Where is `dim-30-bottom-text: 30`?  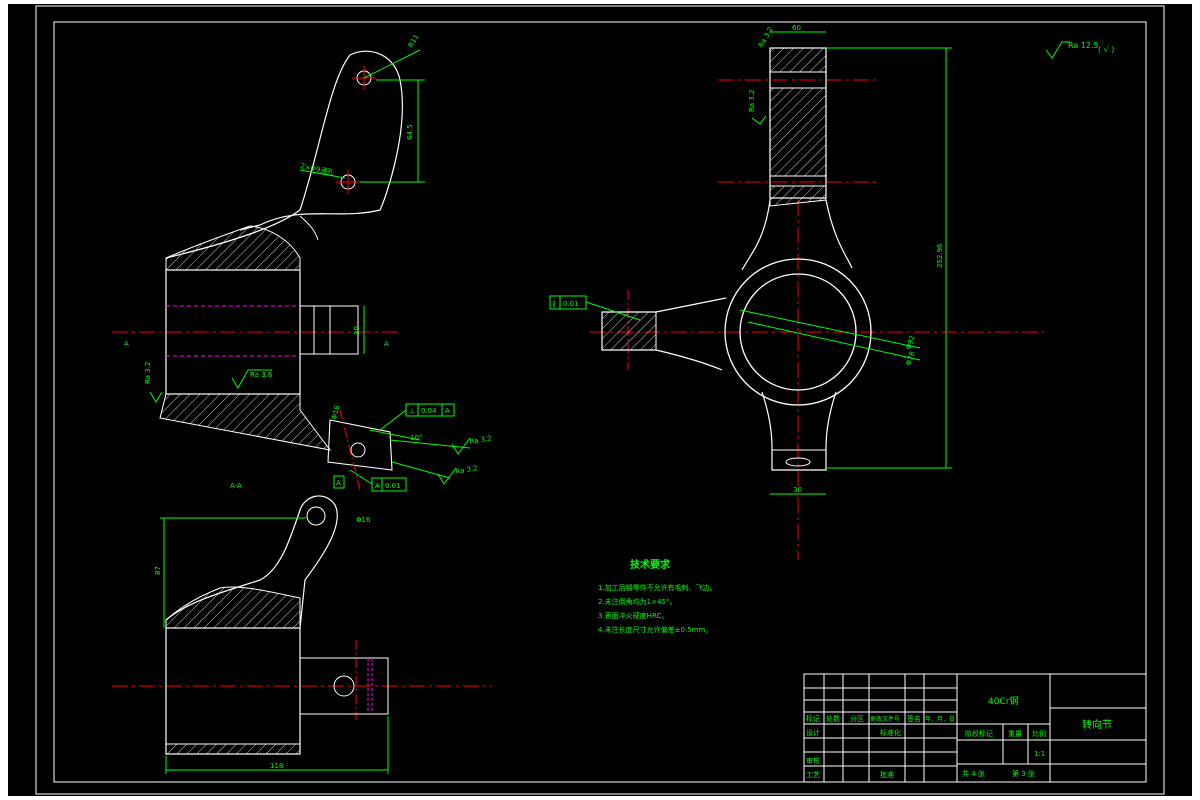
dim-30-bottom-text: 30 is located at coordinates (797, 490).